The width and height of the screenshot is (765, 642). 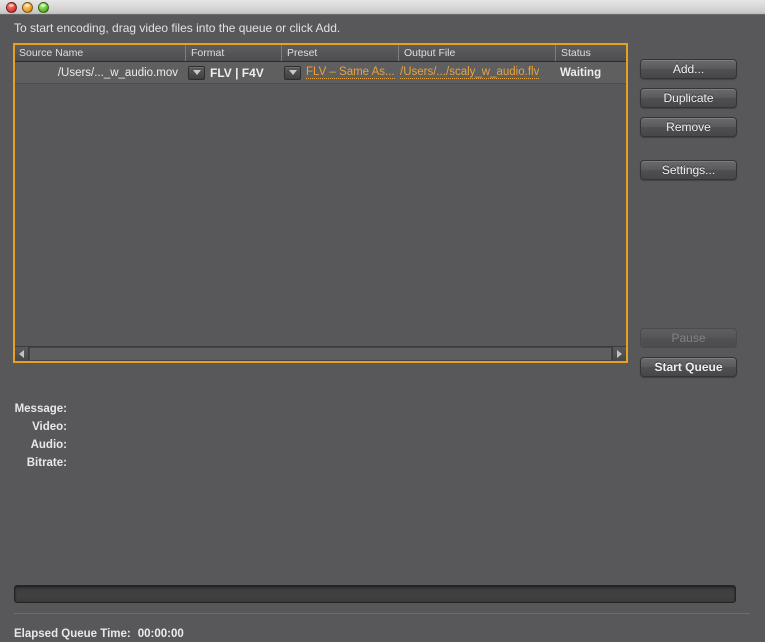 What do you see at coordinates (233, 53) in the screenshot?
I see `column-header-format: Format` at bounding box center [233, 53].